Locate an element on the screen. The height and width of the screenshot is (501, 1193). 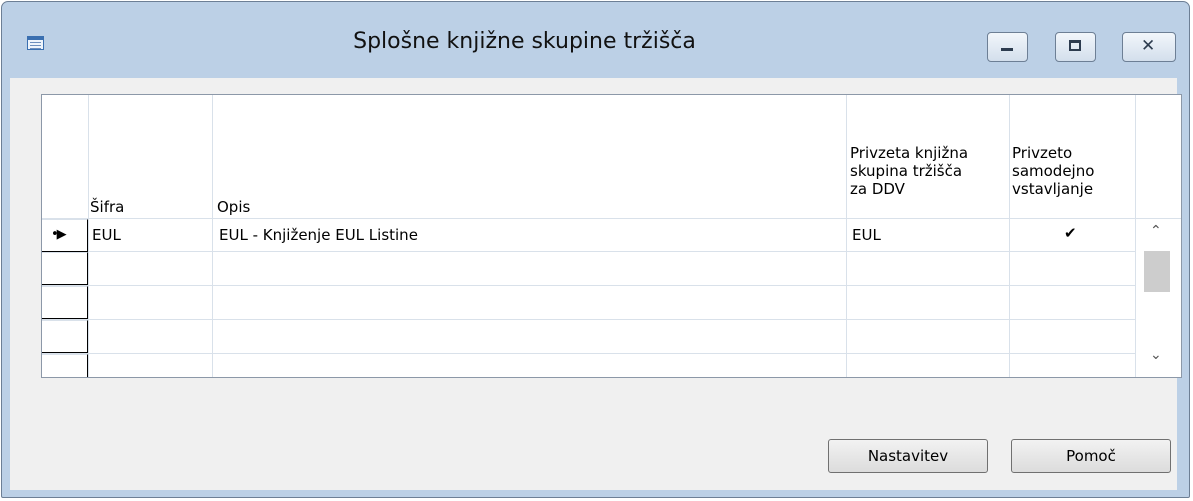
row-selector: •▶ is located at coordinates (65, 235).